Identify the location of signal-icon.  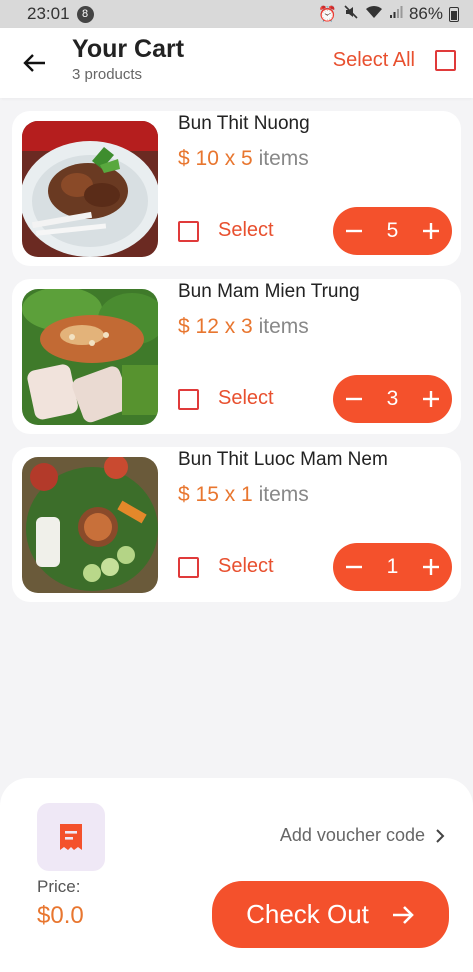
(396, 14).